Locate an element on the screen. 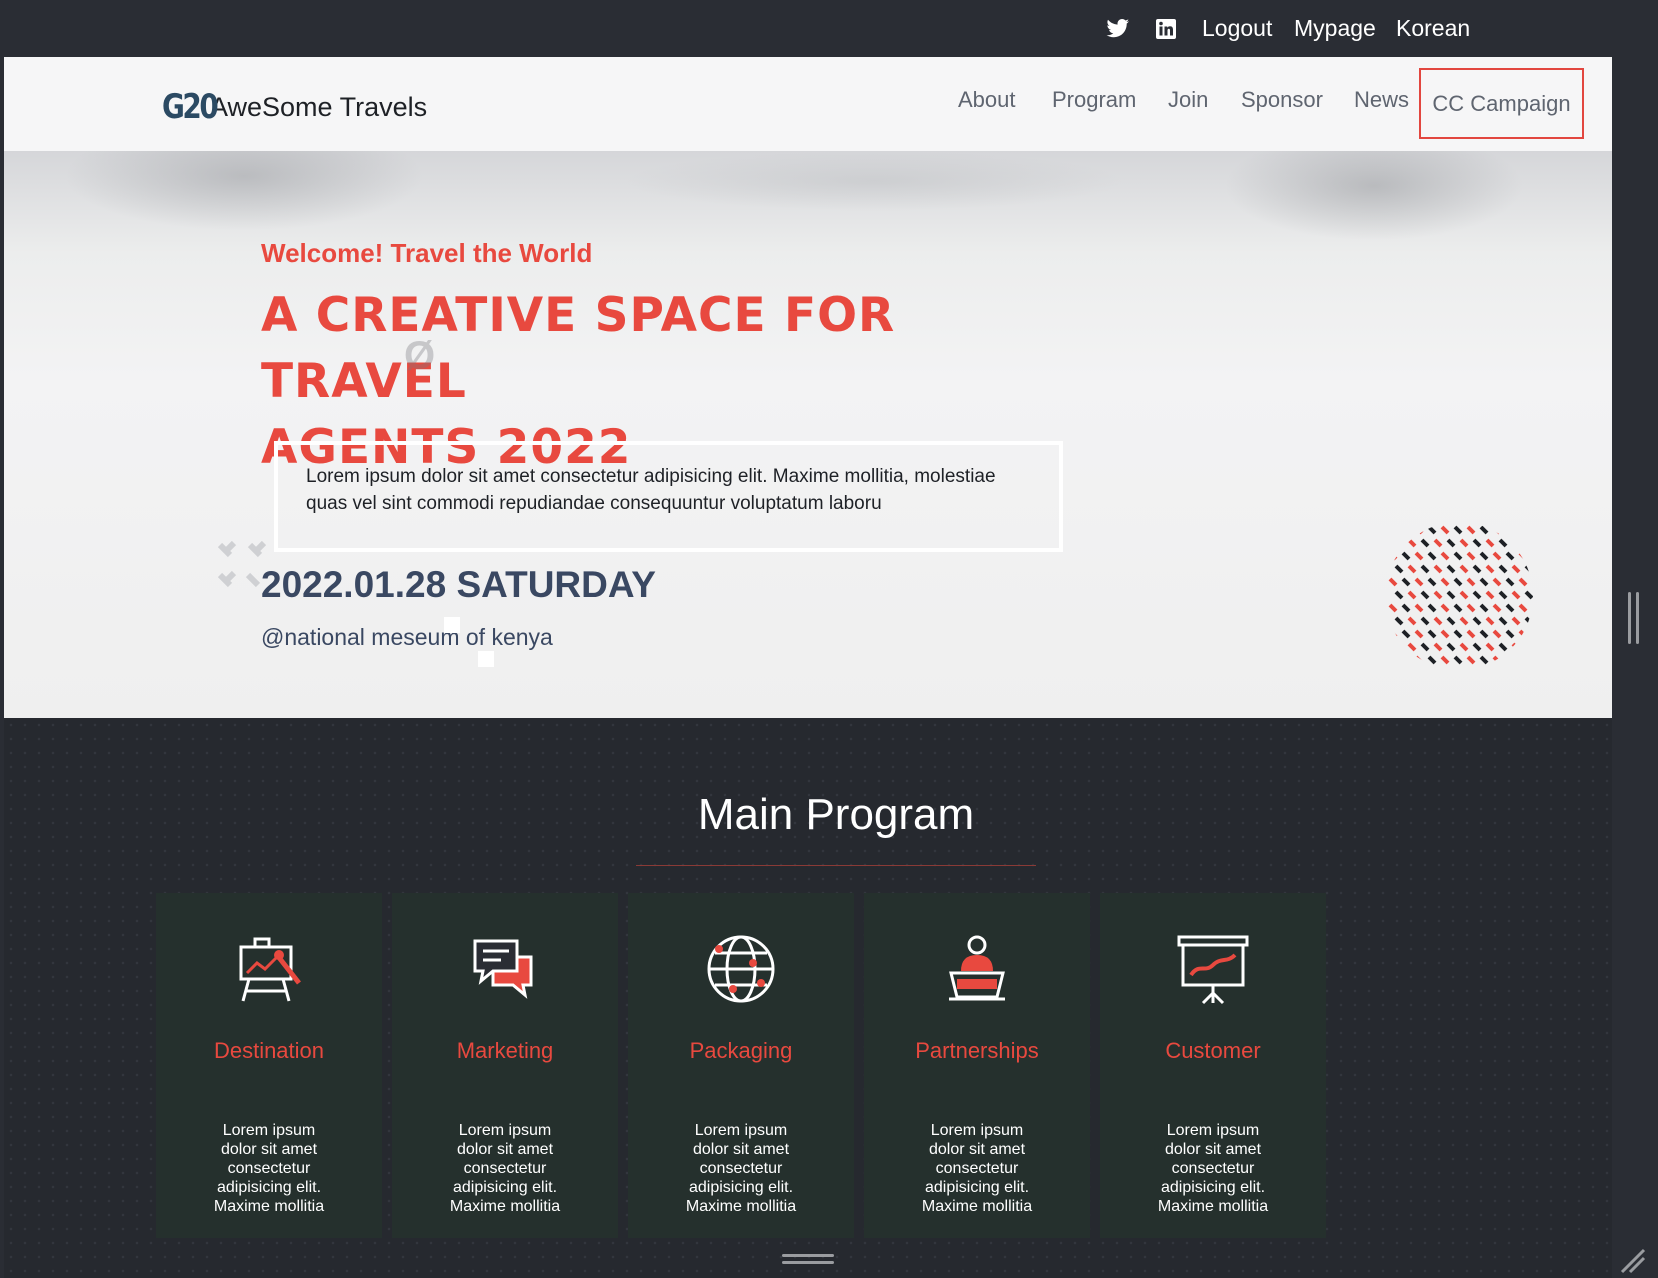 The width and height of the screenshot is (1658, 1278). site-logo: G20 AweSome Travels is located at coordinates (294, 107).